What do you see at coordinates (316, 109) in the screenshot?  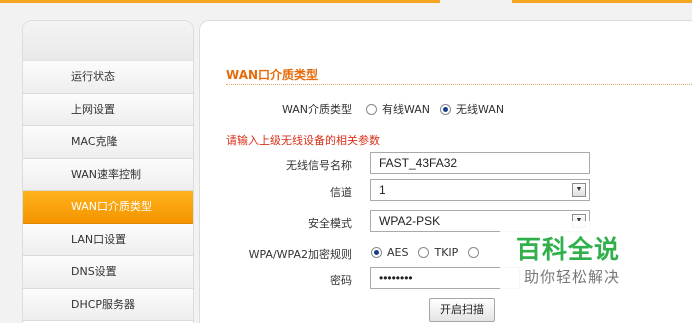 I see `wan-type-label: WAN介质类型` at bounding box center [316, 109].